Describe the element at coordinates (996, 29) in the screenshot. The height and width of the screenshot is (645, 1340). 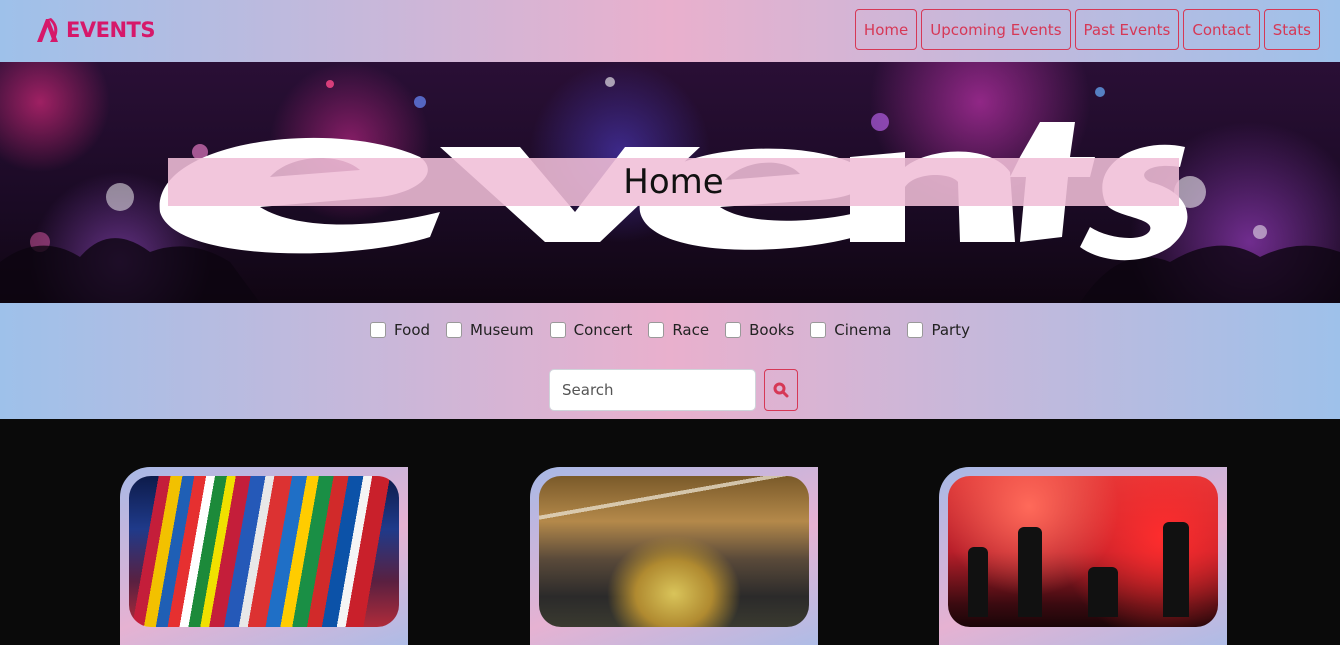
I see `nav-upcoming-events: Upcoming Events` at that location.